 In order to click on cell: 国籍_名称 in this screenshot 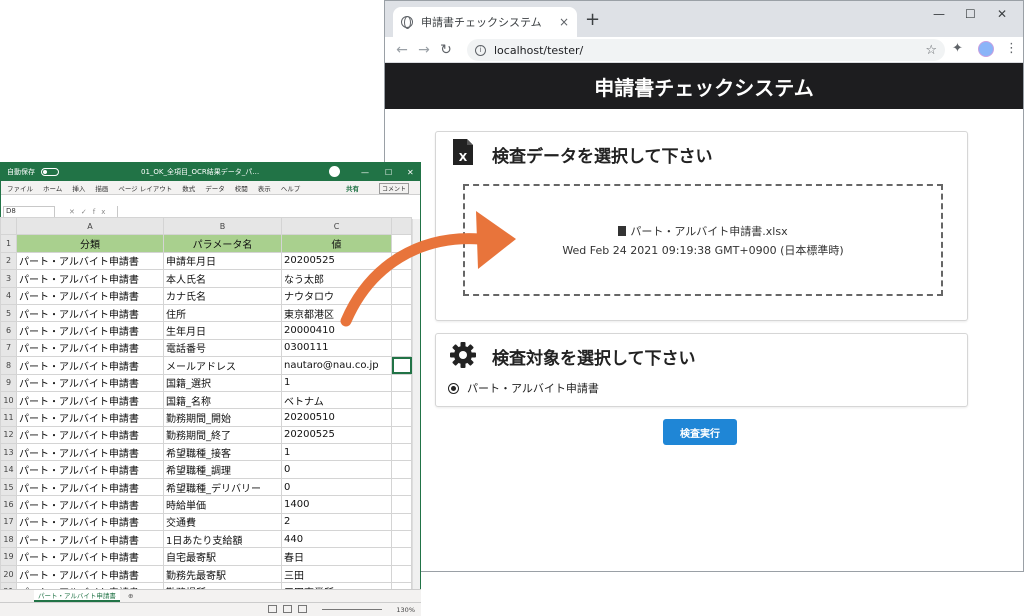, I will do `click(222, 400)`.